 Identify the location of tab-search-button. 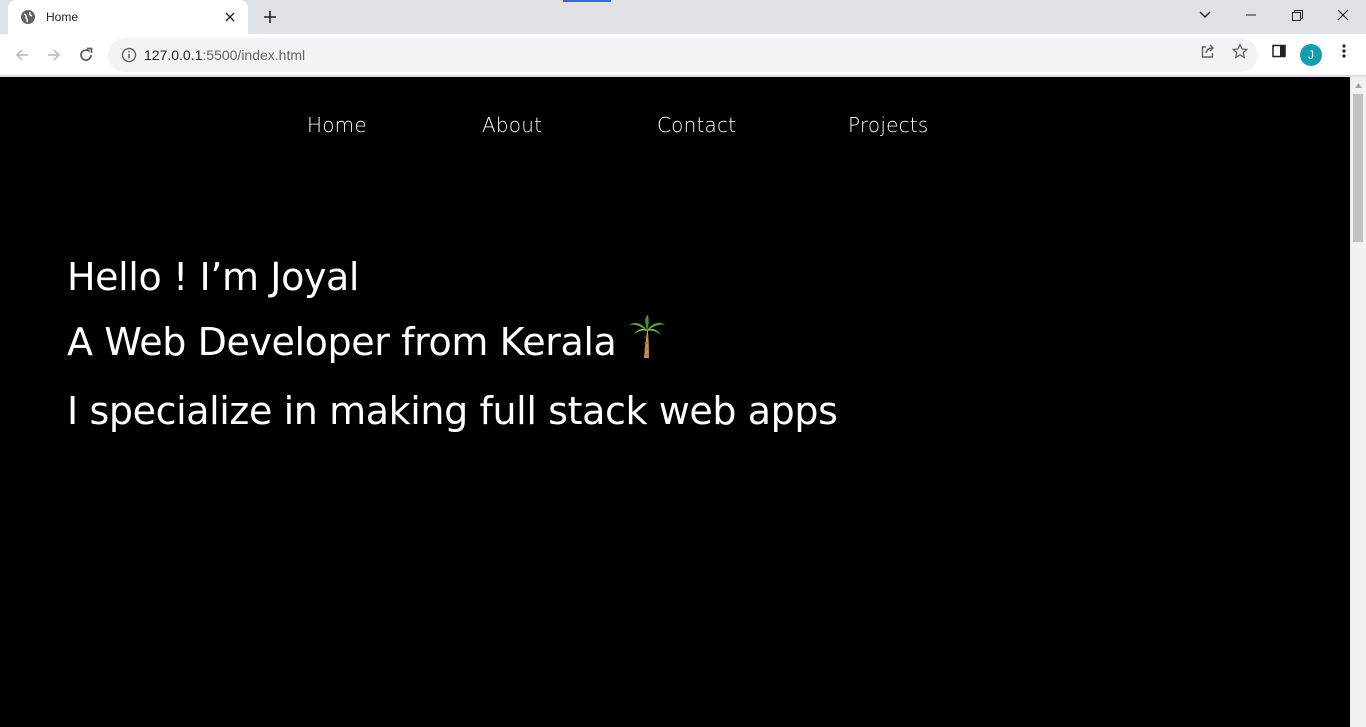
(1205, 15).